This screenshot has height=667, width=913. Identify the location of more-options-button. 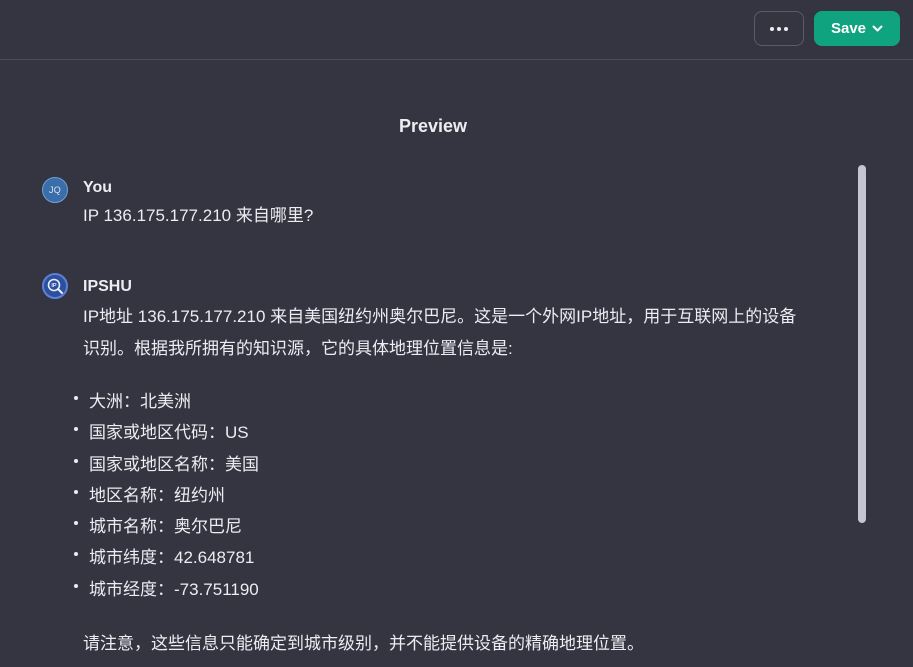
(779, 28).